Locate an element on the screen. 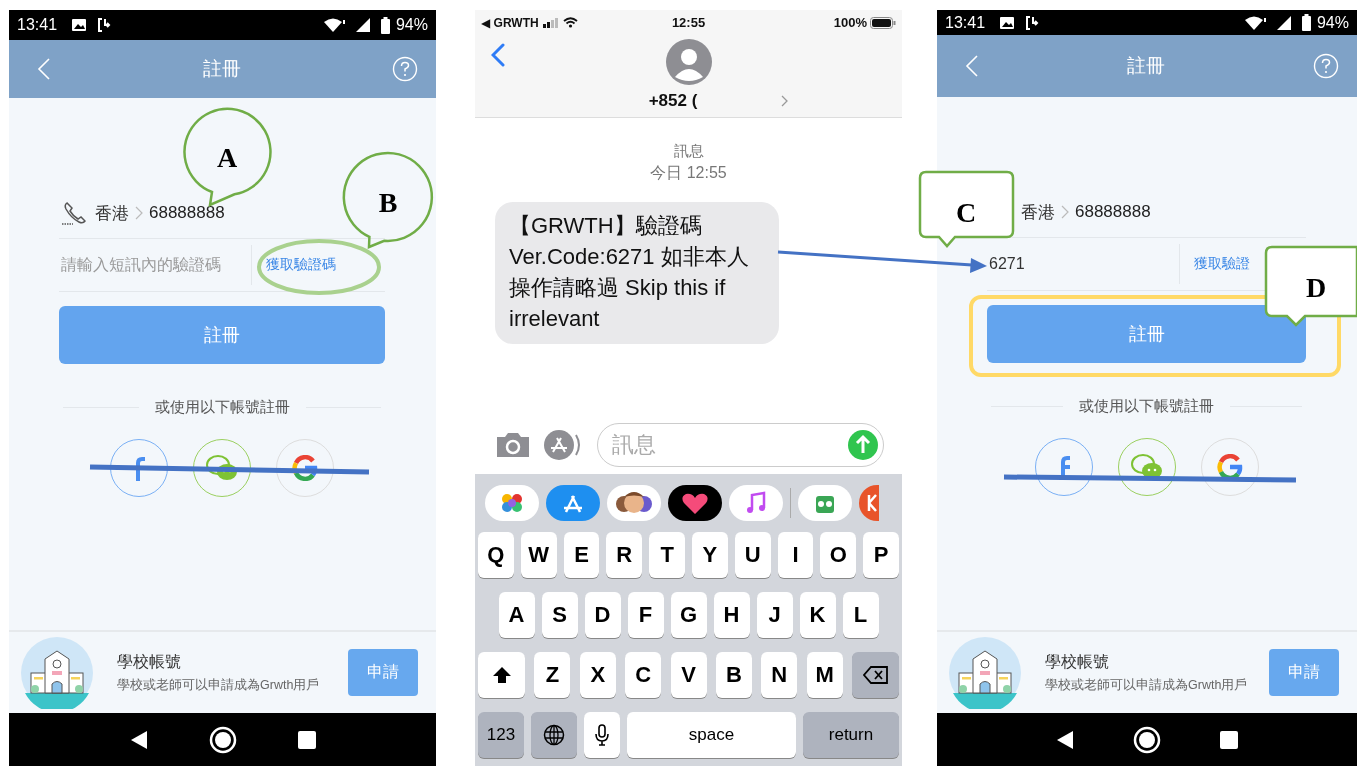  message-field: 訊息 is located at coordinates (740, 445).